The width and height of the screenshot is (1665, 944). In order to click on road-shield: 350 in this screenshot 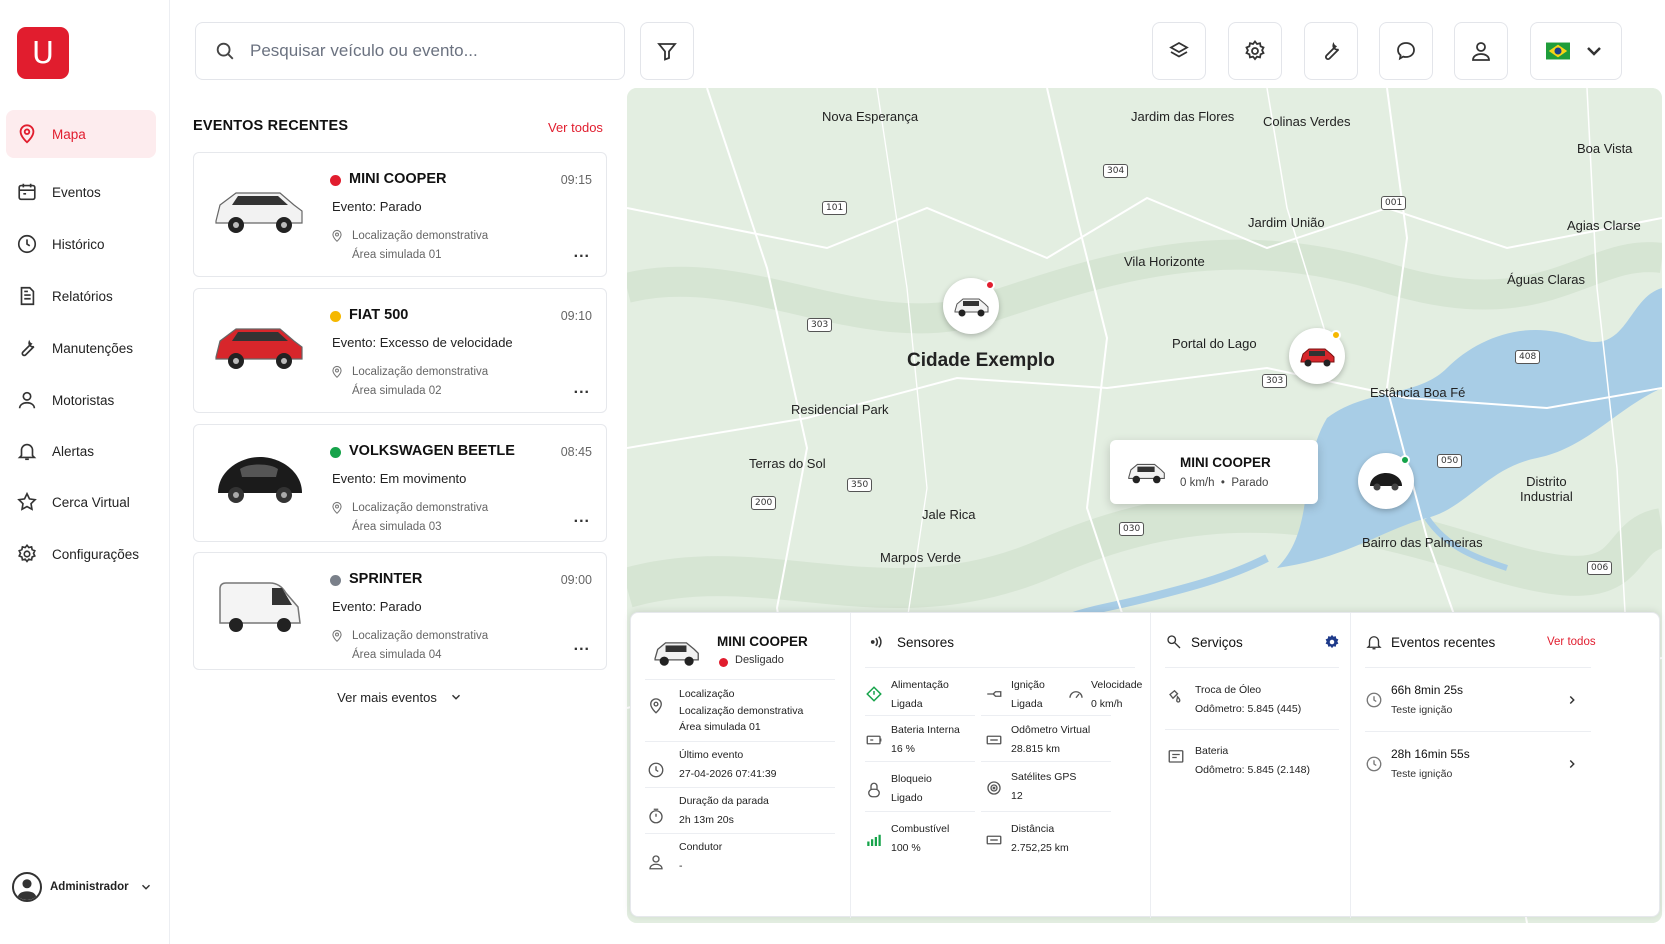, I will do `click(860, 485)`.